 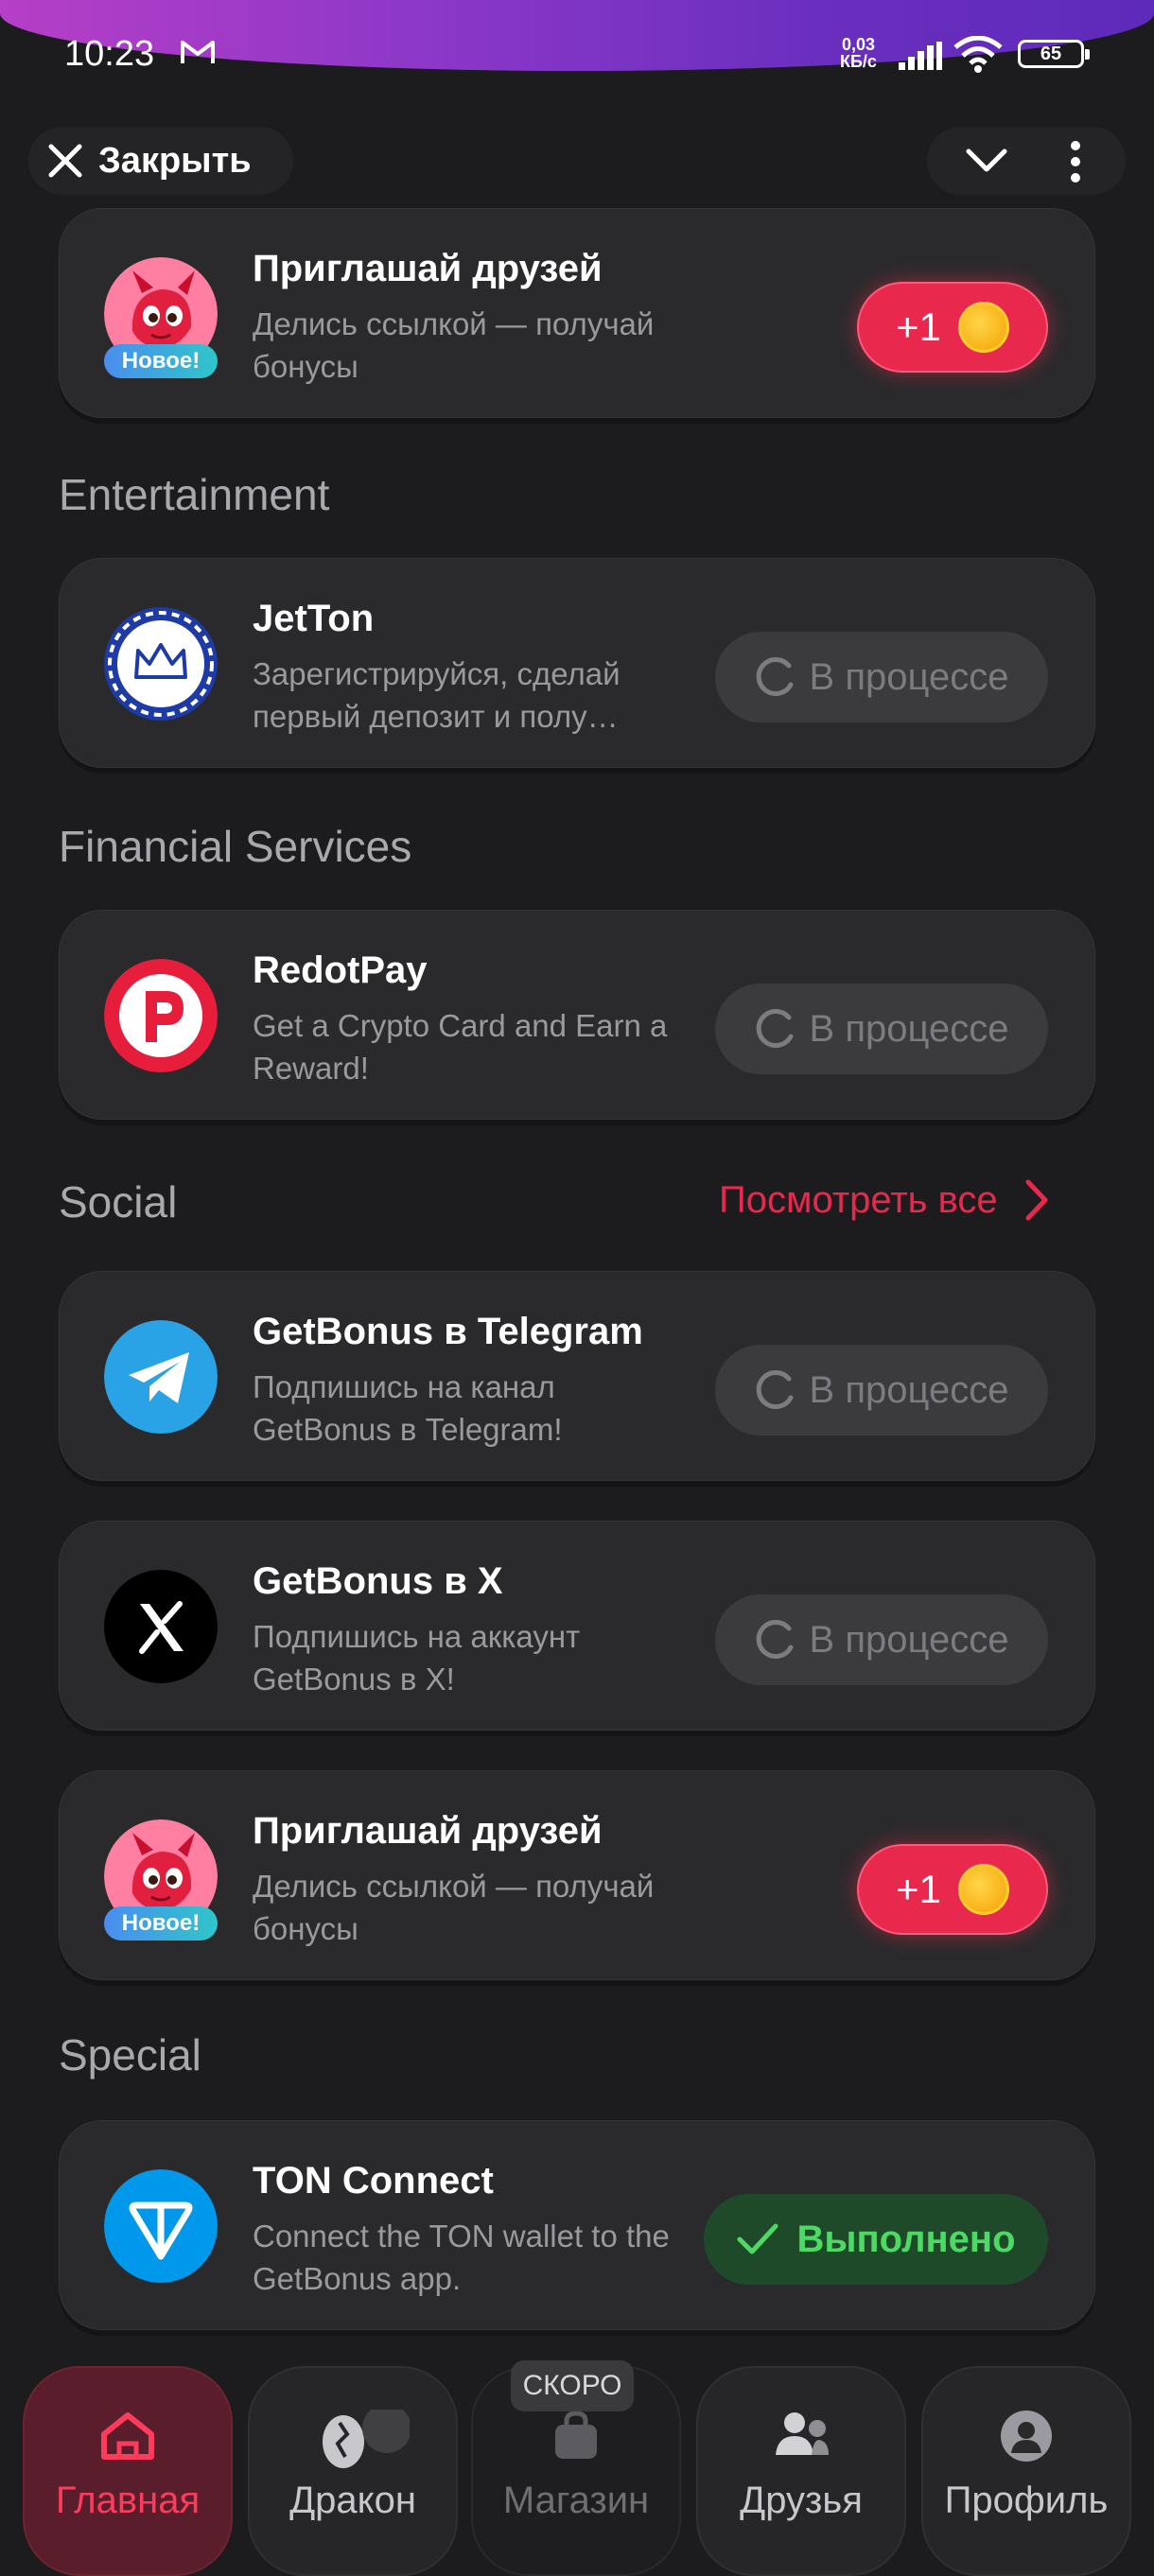 I want to click on redotpay-logo-icon, so click(x=161, y=1015).